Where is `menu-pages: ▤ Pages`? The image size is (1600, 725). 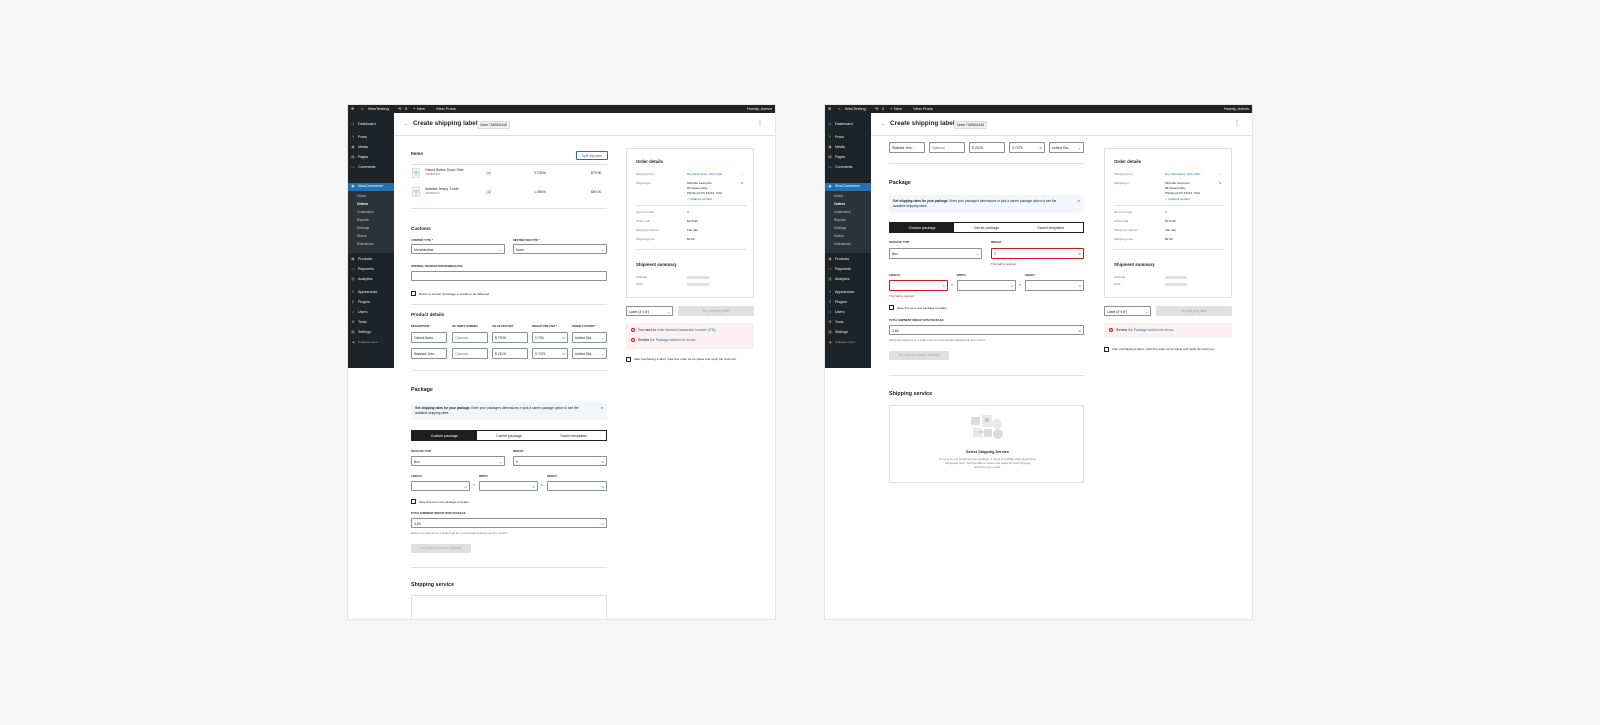 menu-pages: ▤ Pages is located at coordinates (359, 157).